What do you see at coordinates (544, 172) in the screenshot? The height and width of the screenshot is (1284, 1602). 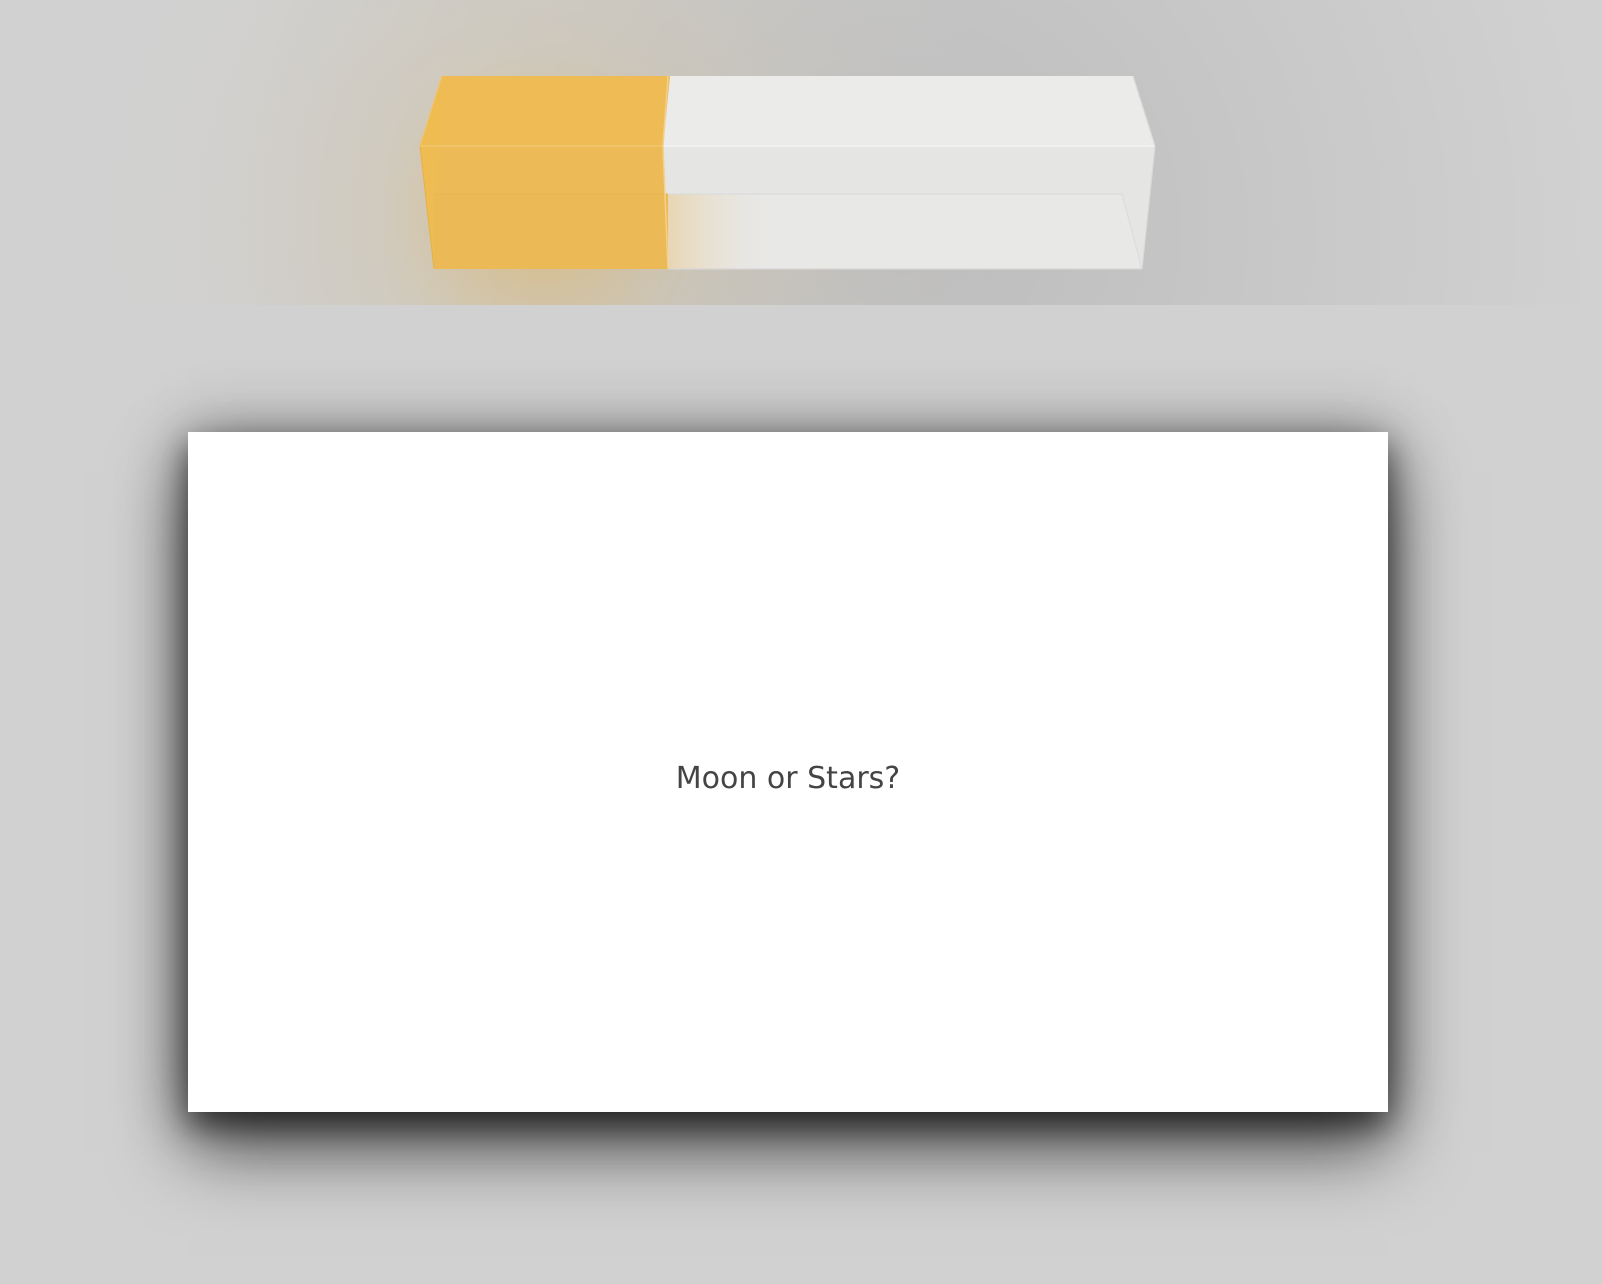 I see `progress-fill` at bounding box center [544, 172].